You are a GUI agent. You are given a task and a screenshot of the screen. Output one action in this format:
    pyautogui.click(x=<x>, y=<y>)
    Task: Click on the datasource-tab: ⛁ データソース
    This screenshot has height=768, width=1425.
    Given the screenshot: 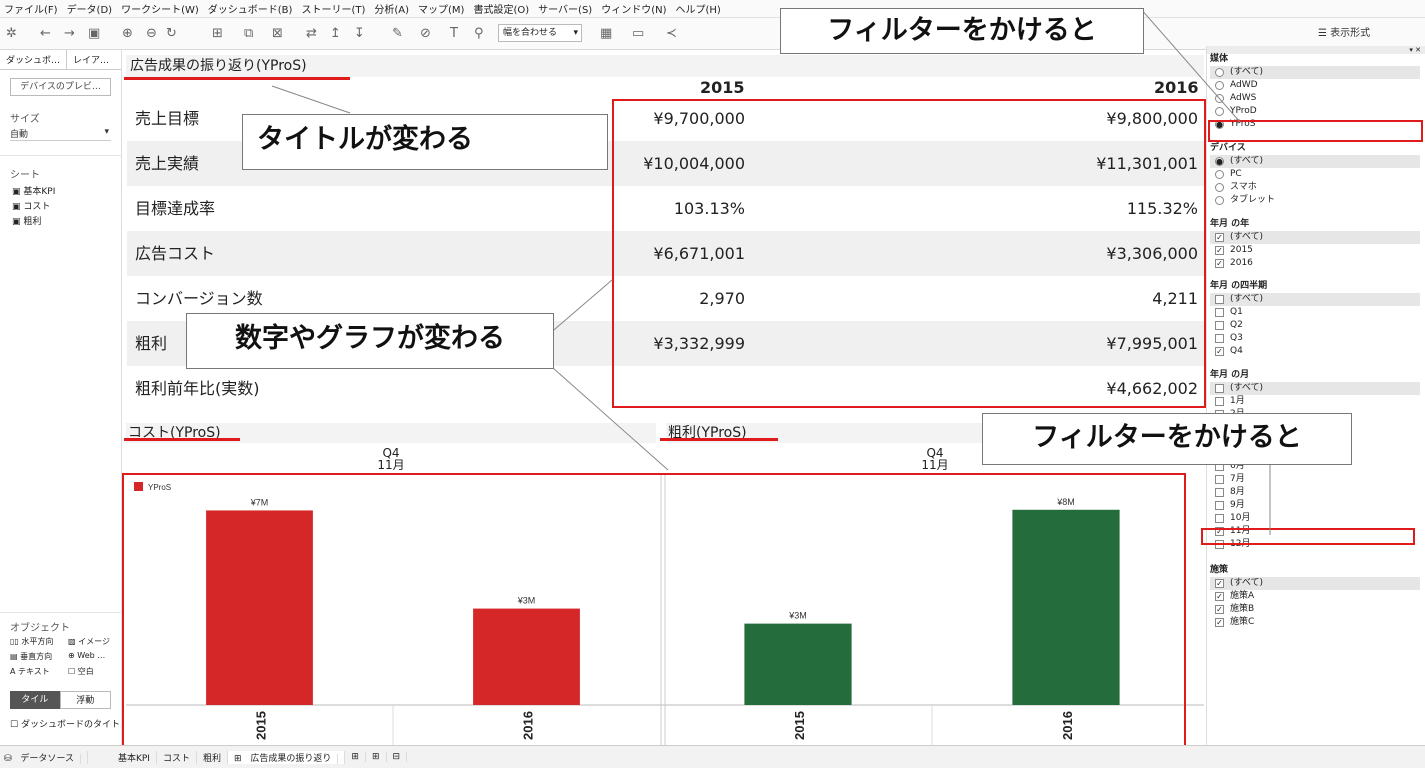 What is the action you would take?
    pyautogui.click(x=44, y=757)
    